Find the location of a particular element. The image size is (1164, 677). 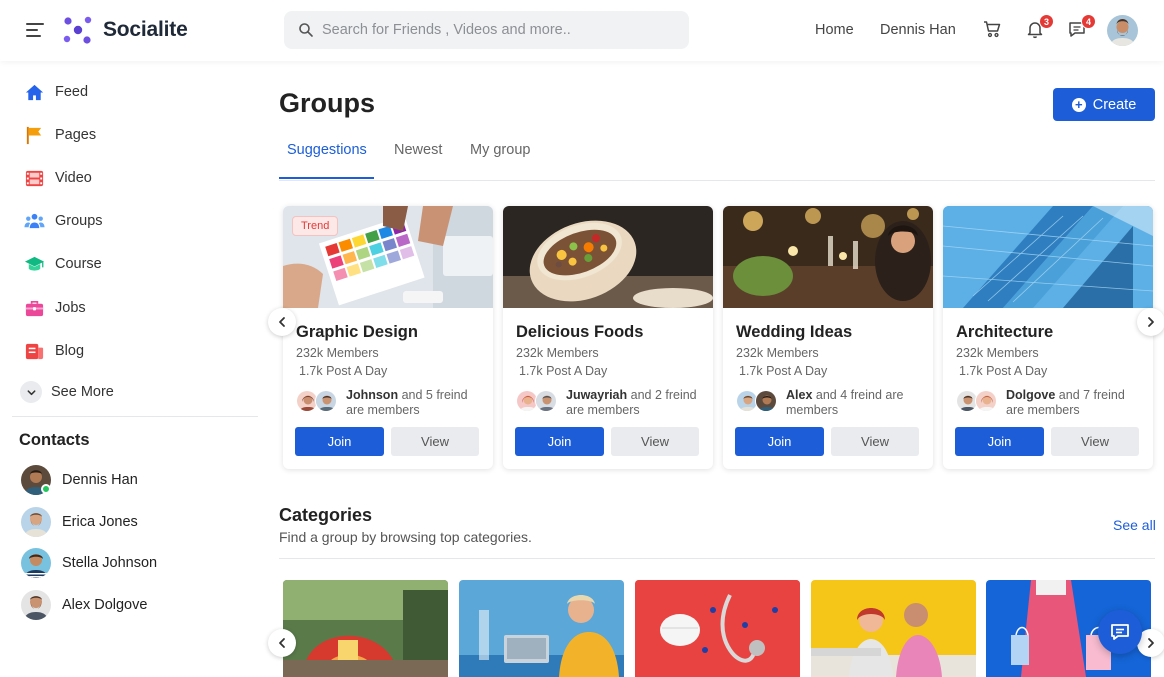

contact-name: Alex Dolgove is located at coordinates (105, 605).